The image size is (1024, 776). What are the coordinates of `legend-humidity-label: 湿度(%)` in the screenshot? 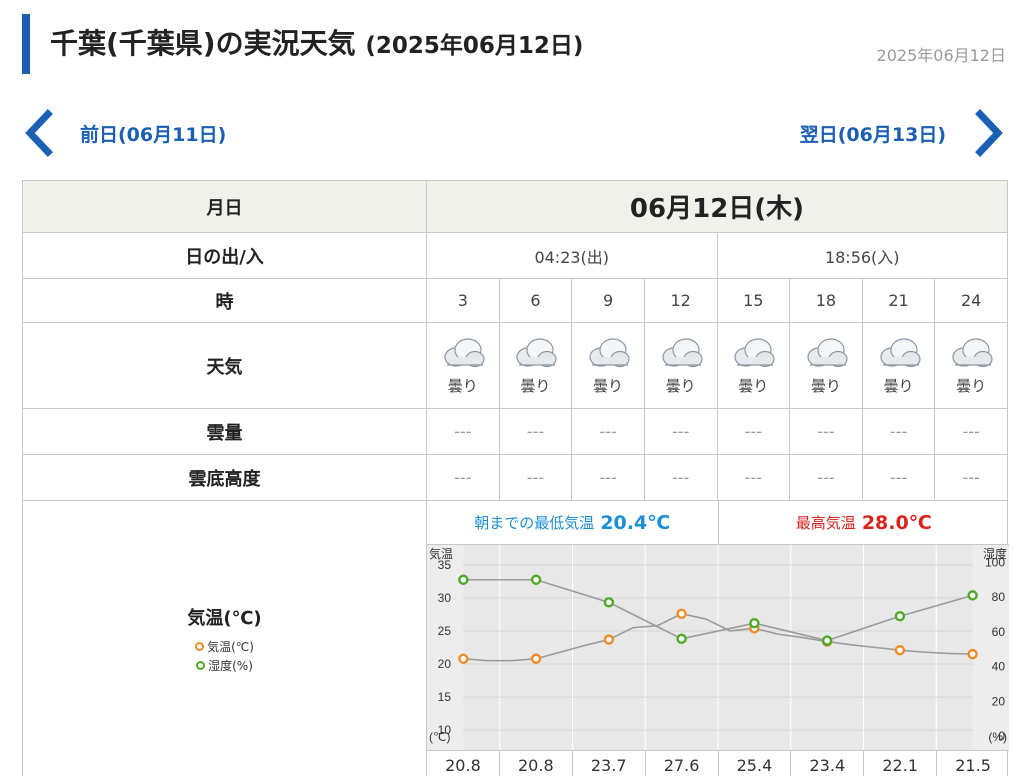 It's located at (230, 666).